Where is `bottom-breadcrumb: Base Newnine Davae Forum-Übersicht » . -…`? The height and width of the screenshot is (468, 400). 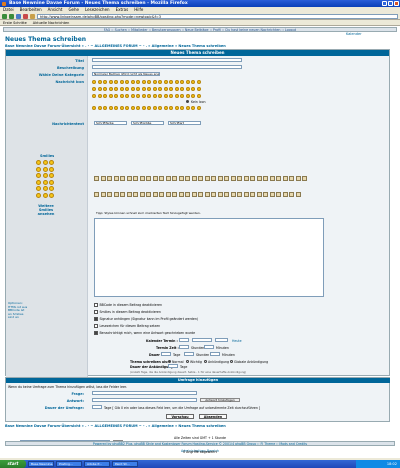
bottom-breadcrumb: Base Newnine Davae Forum-Übersicht » . -… is located at coordinates (115, 426).